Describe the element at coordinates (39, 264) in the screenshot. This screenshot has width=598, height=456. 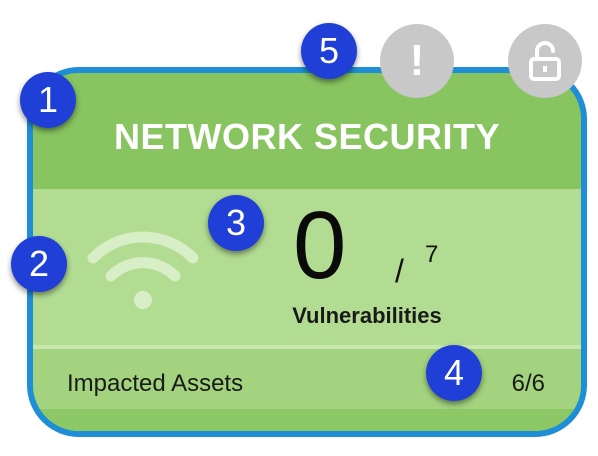
I see `callout-2: 2` at that location.